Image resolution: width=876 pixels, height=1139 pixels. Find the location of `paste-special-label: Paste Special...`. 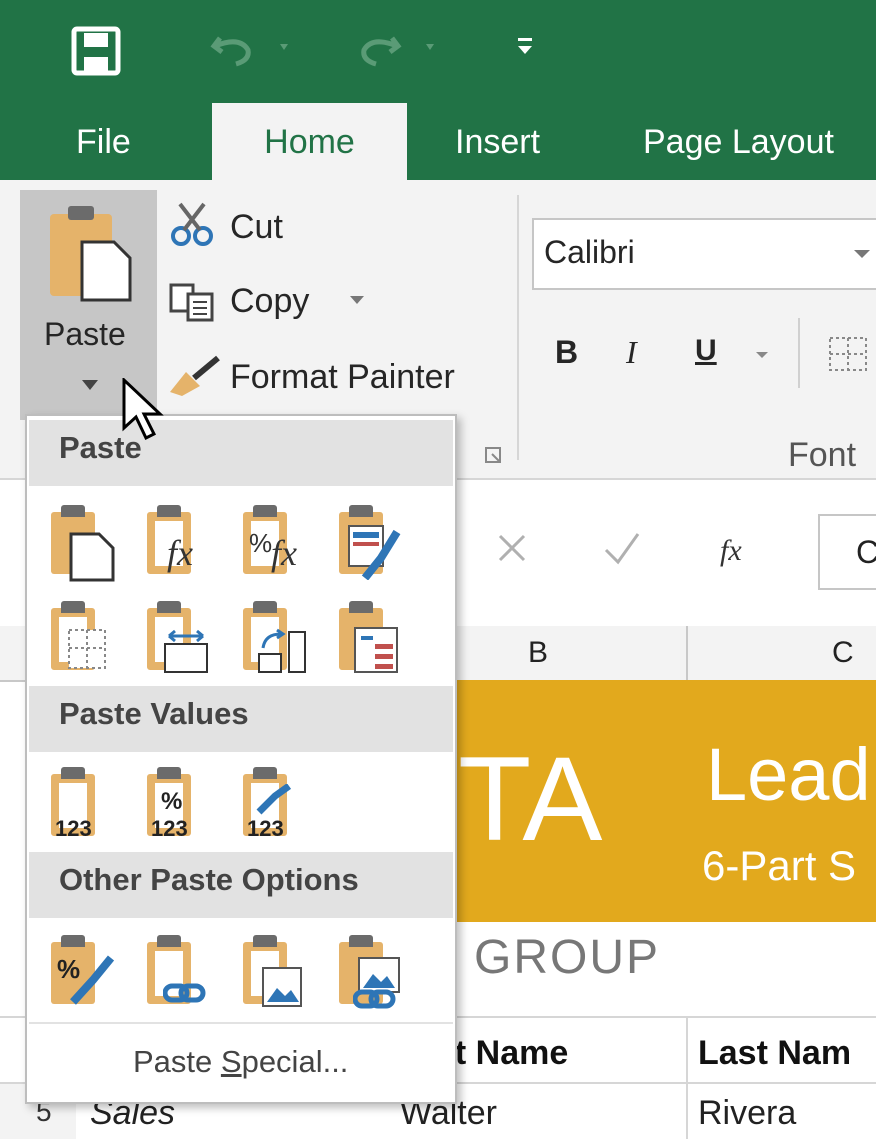

paste-special-label: Paste Special... is located at coordinates (241, 1061).